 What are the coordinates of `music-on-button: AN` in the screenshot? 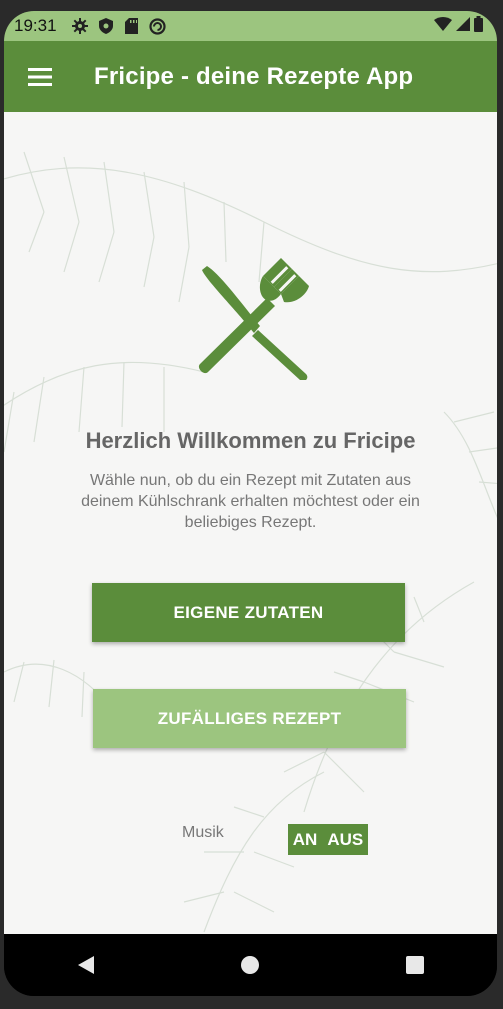 It's located at (305, 840).